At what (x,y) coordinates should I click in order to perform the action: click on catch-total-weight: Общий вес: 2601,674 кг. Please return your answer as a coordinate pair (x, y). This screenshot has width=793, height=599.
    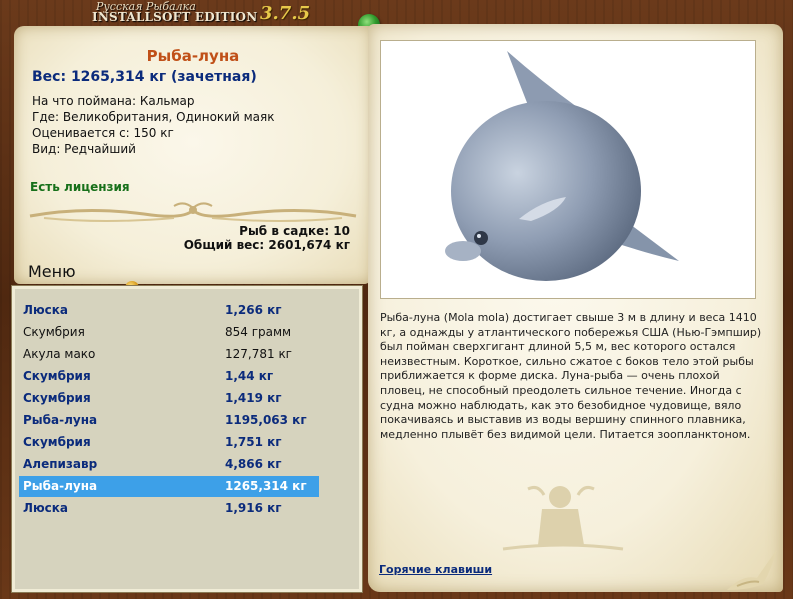
    Looking at the image, I should click on (266, 245).